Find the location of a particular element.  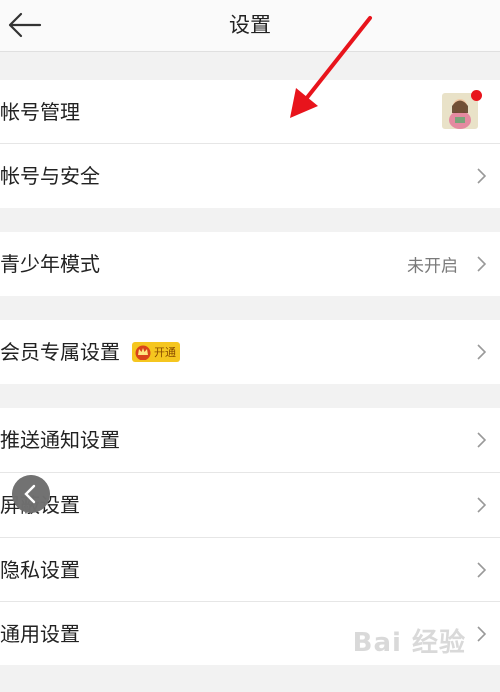

row-label: 通用设置 is located at coordinates (40, 633).